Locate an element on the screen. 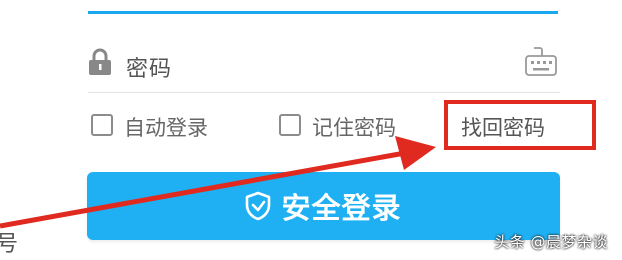 The width and height of the screenshot is (622, 260). cut-off-text: 号 is located at coordinates (9, 244).